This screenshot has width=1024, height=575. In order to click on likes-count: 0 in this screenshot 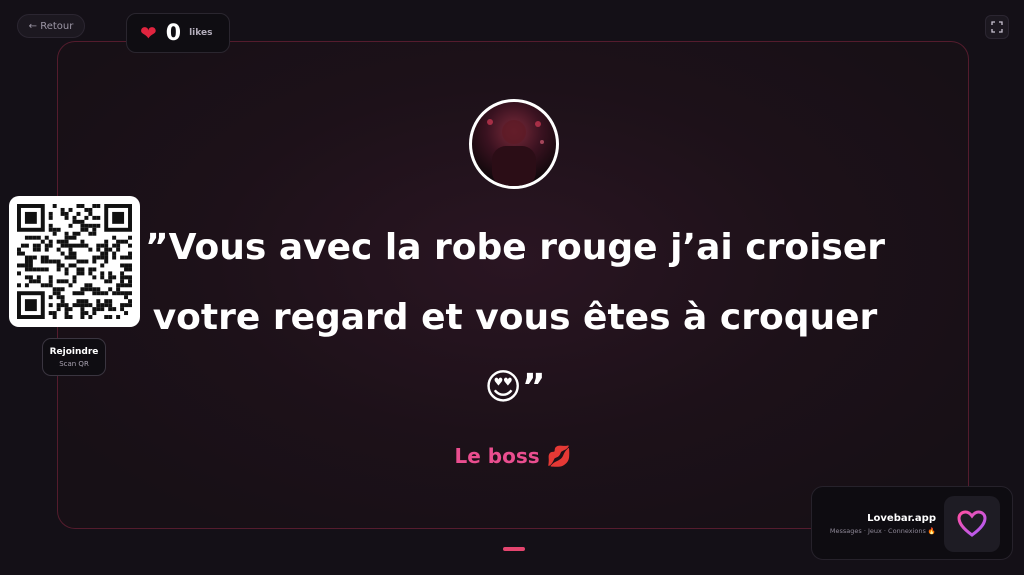, I will do `click(173, 33)`.